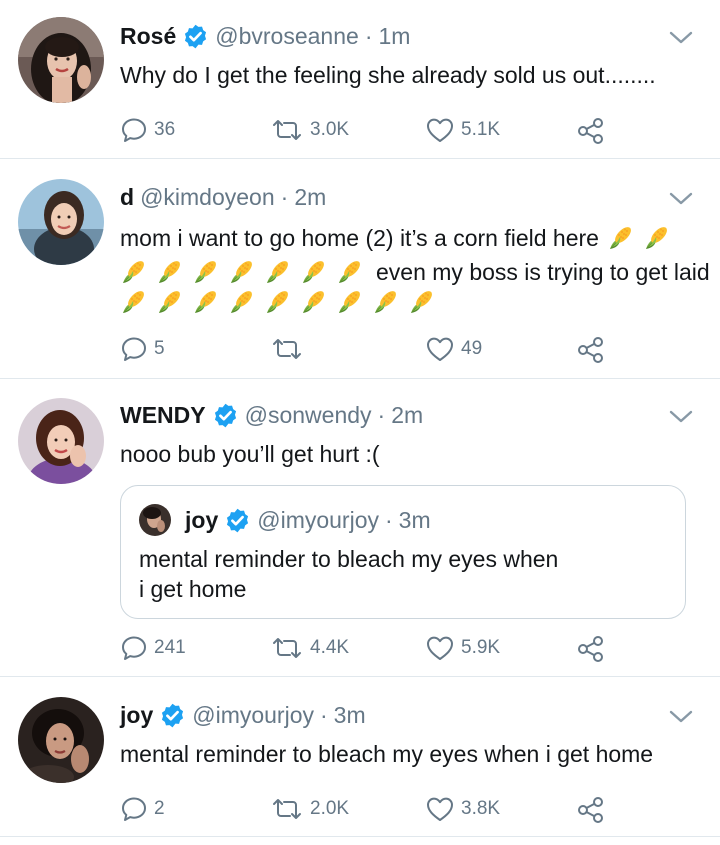  I want to click on like-button: 49, so click(453, 349).